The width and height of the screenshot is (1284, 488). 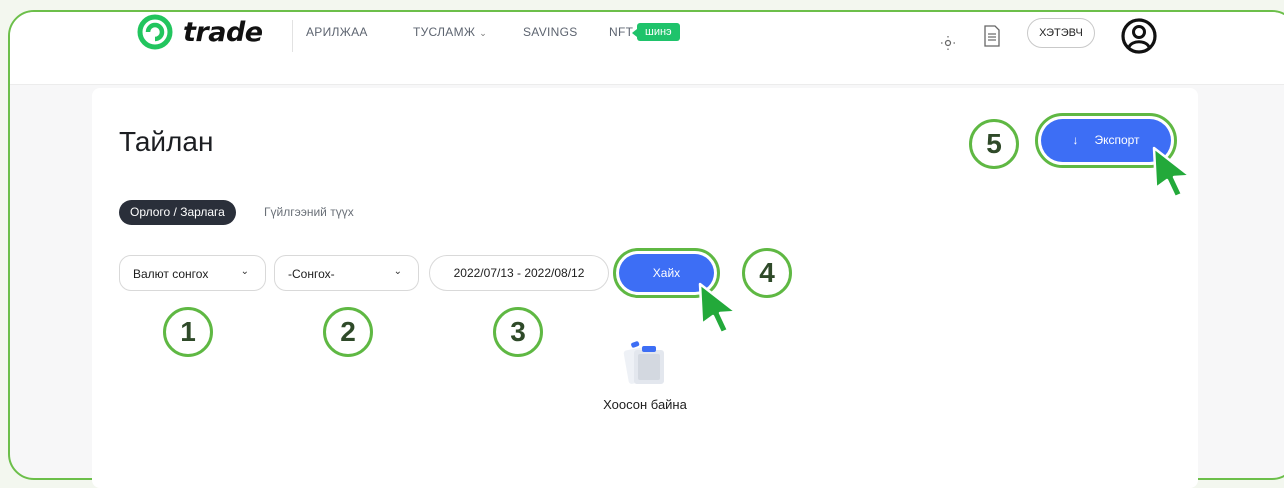 What do you see at coordinates (188, 332) in the screenshot?
I see `step-marker-1: 1` at bounding box center [188, 332].